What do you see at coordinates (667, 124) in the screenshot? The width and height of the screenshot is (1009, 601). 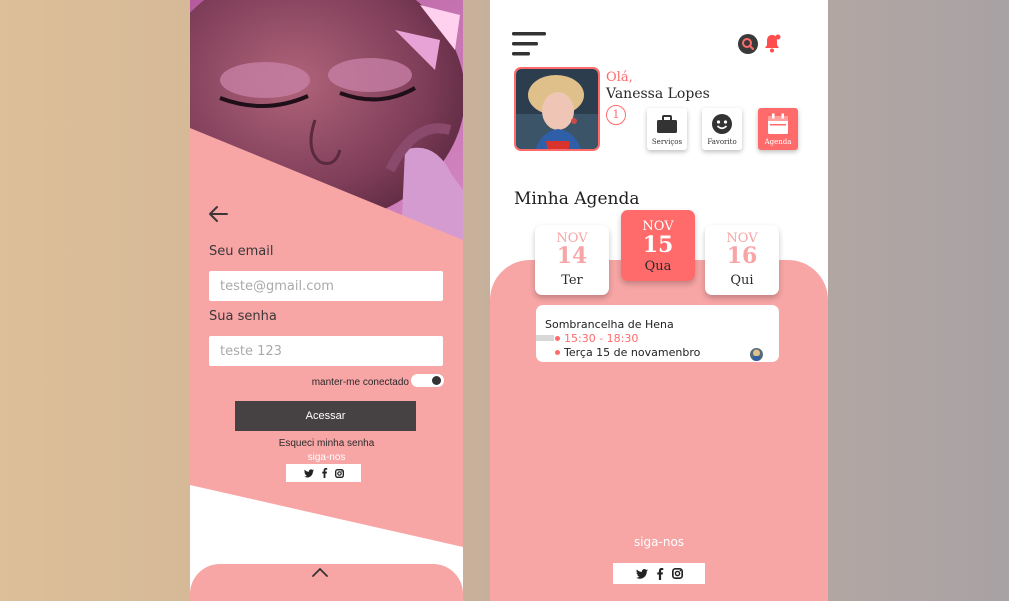 I see `briefcase-icon` at bounding box center [667, 124].